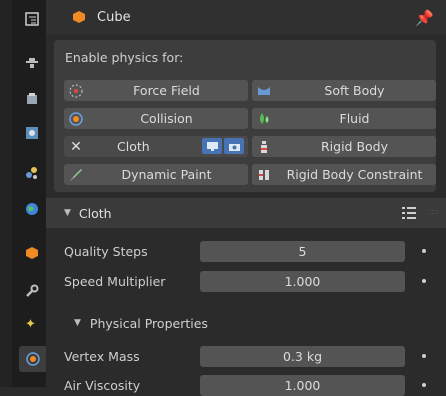 The width and height of the screenshot is (446, 396). Describe the element at coordinates (354, 146) in the screenshot. I see `rigid-body-label: Rigid Body` at that location.